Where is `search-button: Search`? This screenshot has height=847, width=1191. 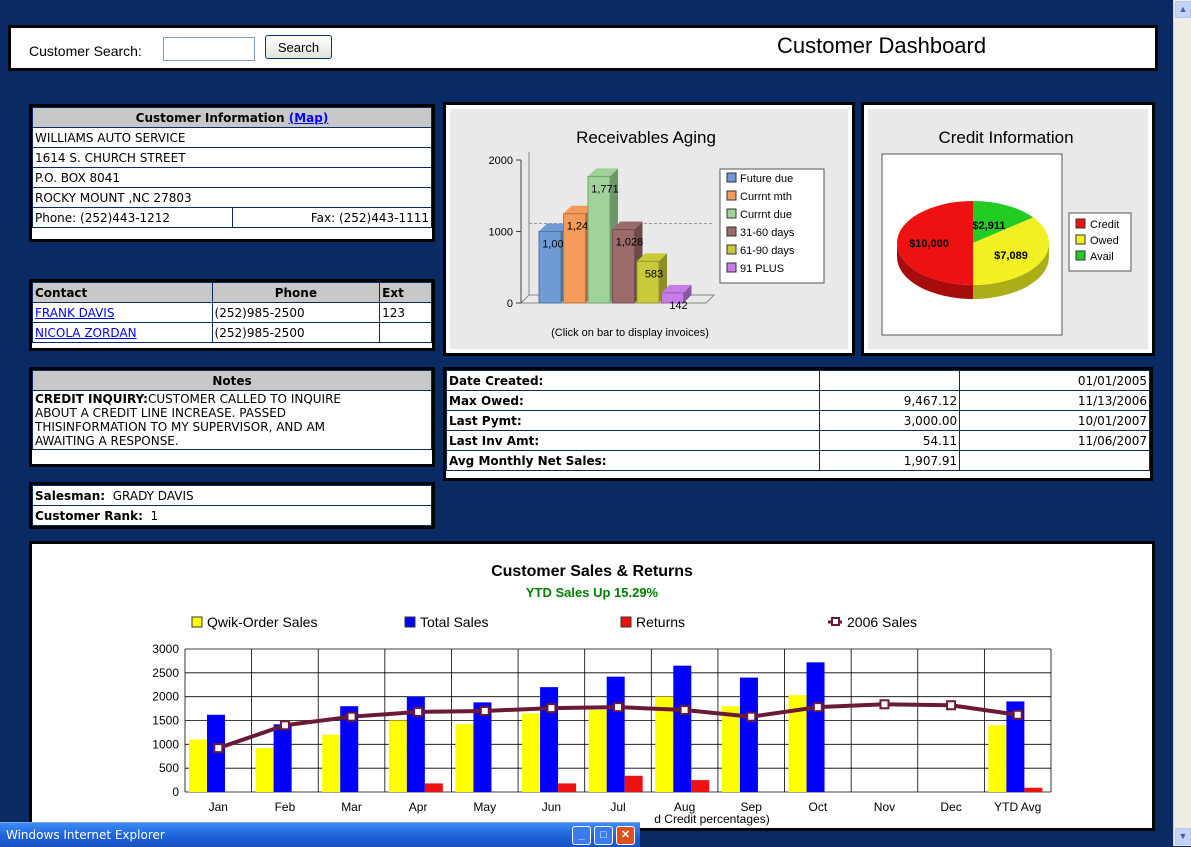
search-button: Search is located at coordinates (298, 47).